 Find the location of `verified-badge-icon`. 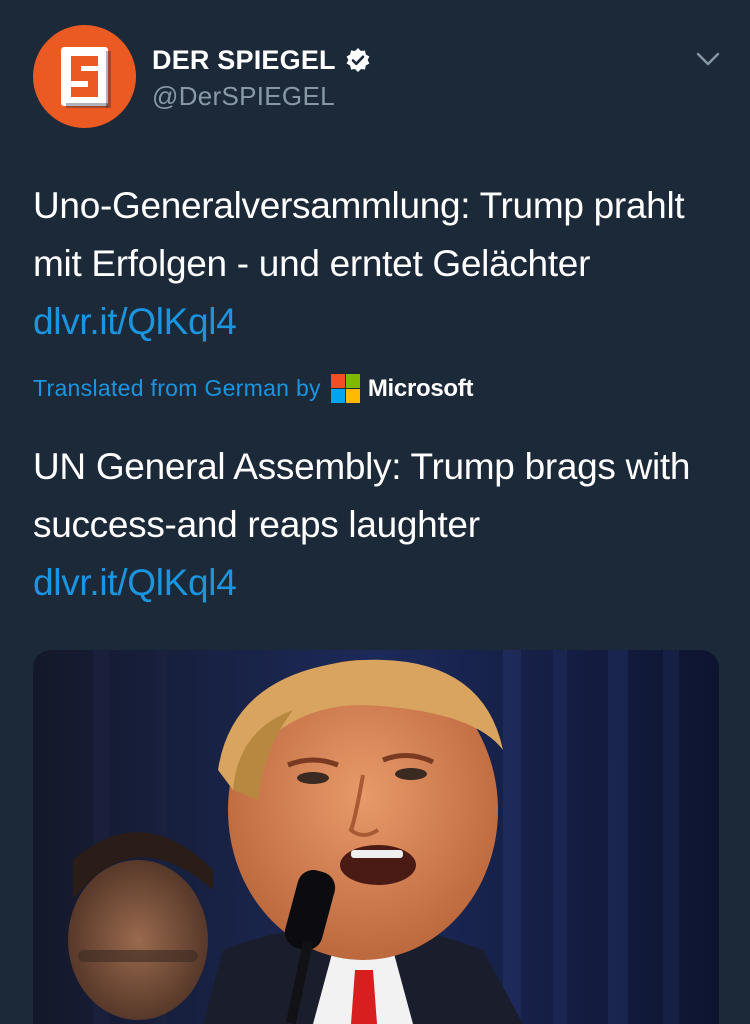

verified-badge-icon is located at coordinates (358, 60).